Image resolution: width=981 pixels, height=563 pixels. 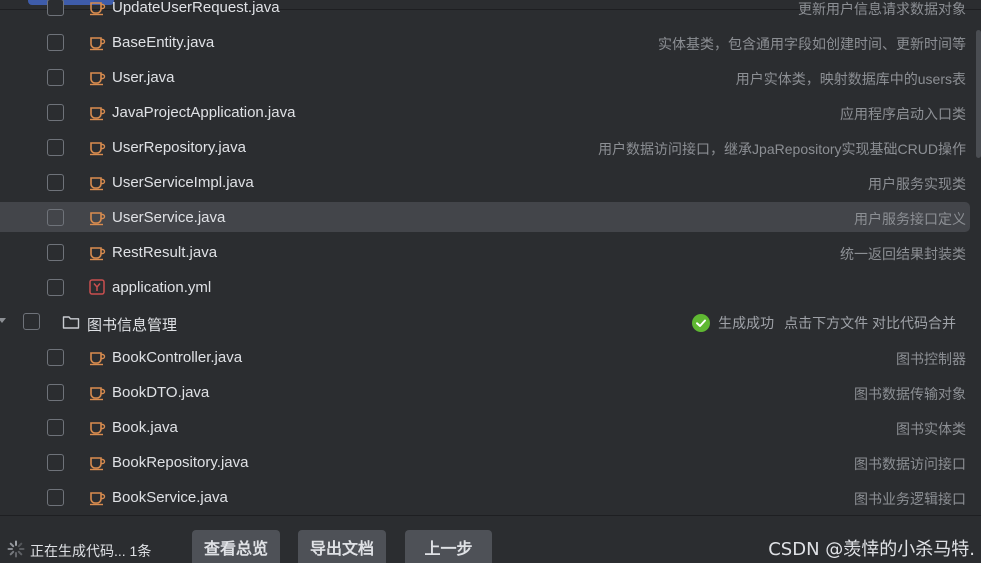 I want to click on file-row: Book.java 图书实体类, so click(x=485, y=427).